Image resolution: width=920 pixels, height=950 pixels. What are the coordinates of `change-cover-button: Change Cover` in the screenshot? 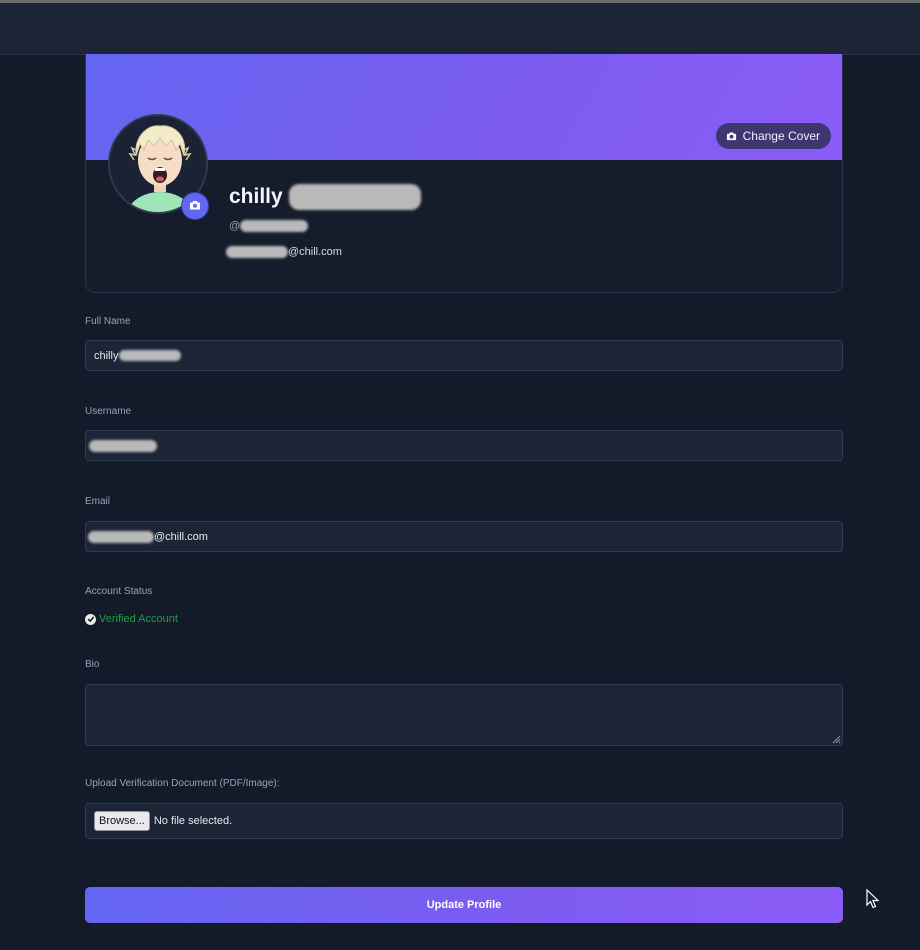 It's located at (773, 136).